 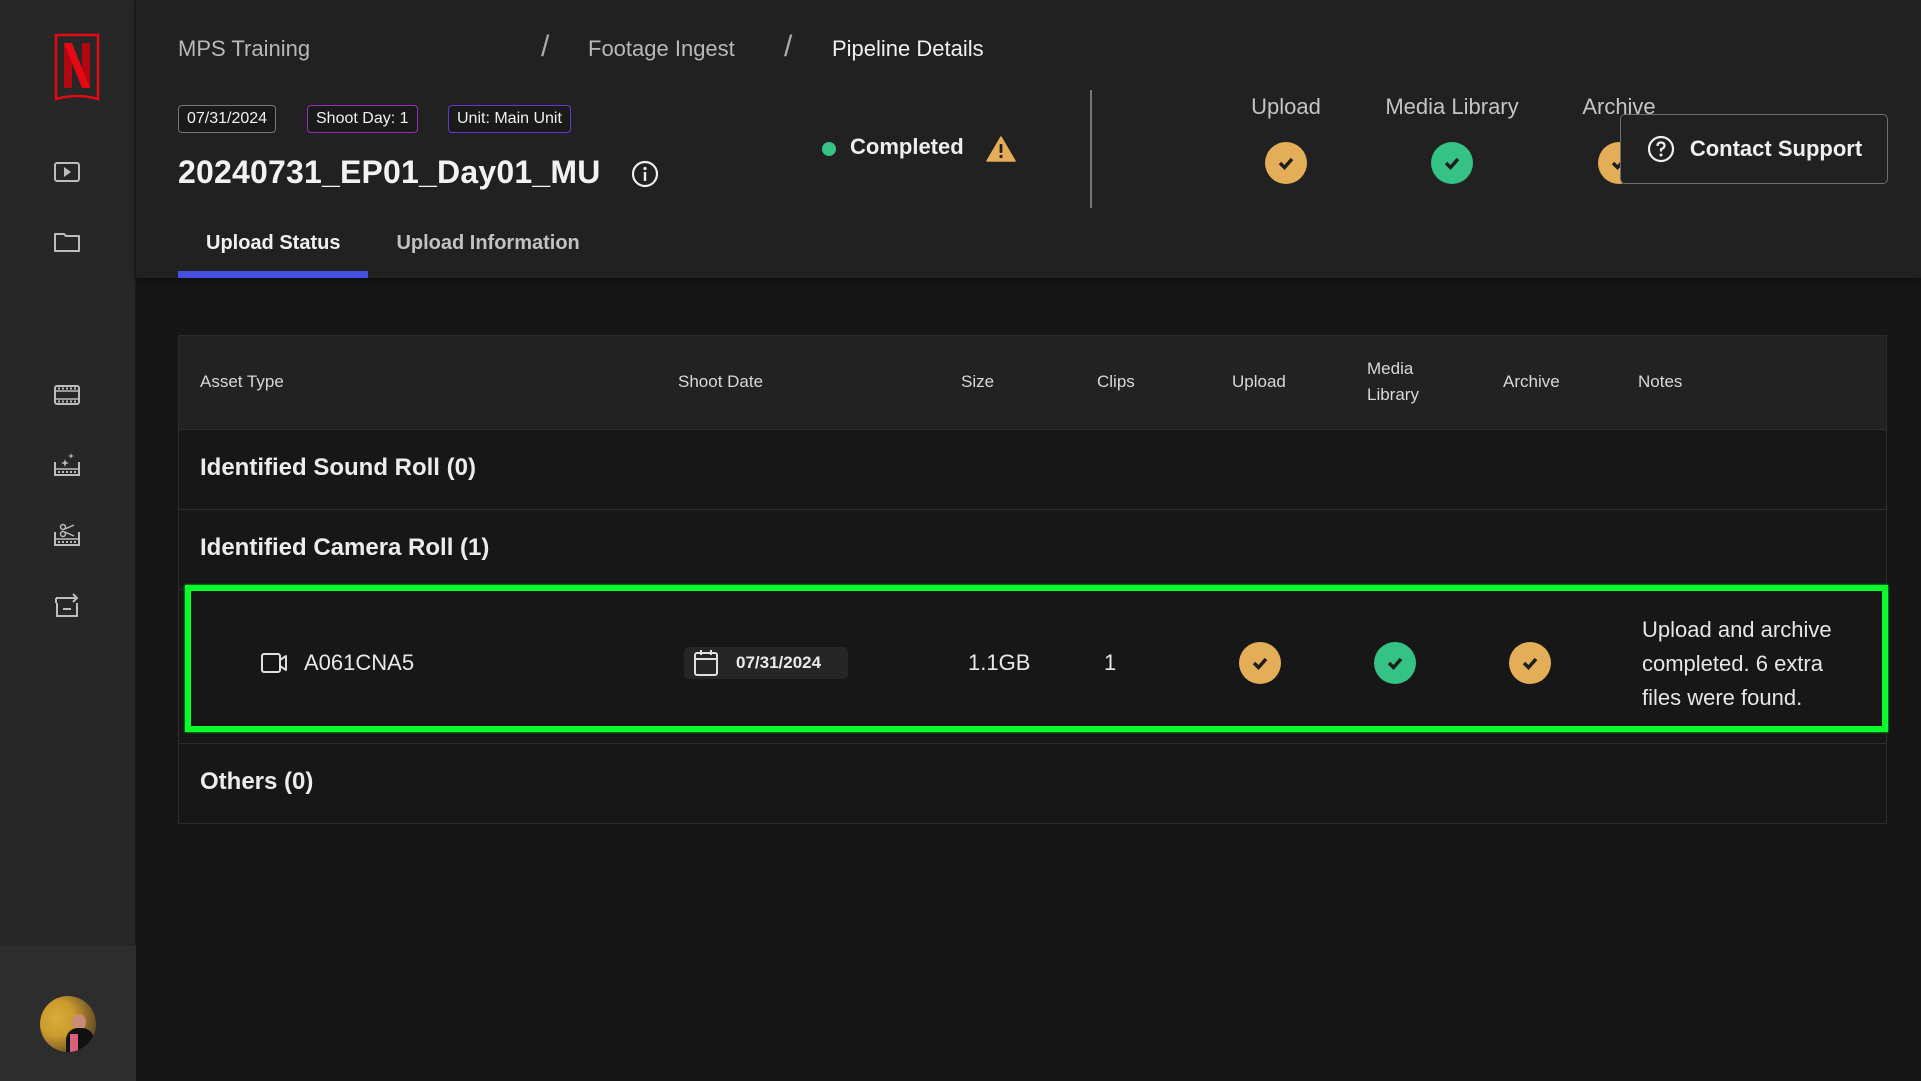 I want to click on breadcrumb-footage-ingest: Footage Ingest, so click(x=661, y=49).